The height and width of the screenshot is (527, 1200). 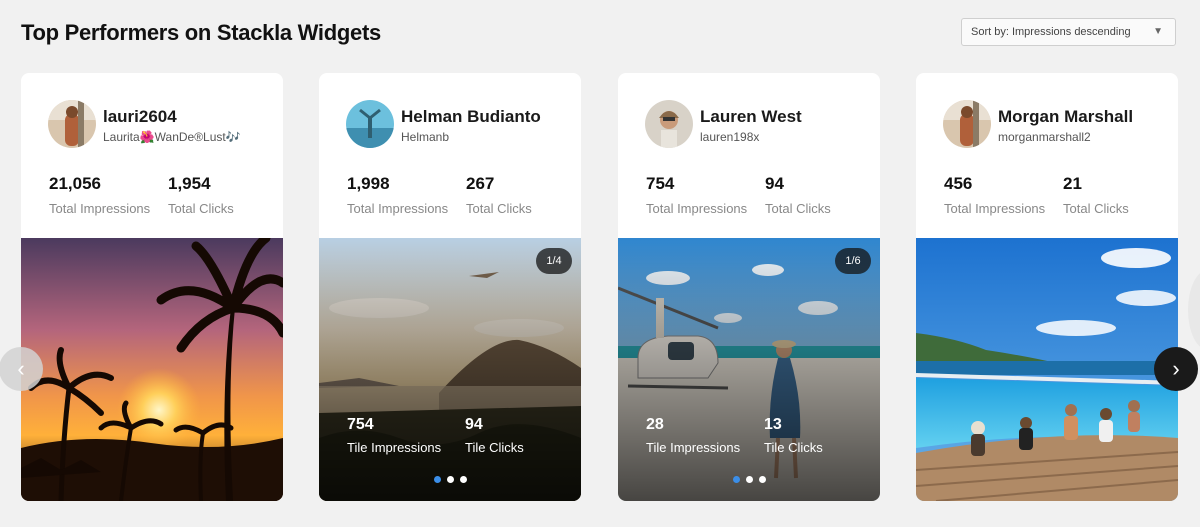 I want to click on total-impressions: 456 Total Impressions, so click(x=994, y=195).